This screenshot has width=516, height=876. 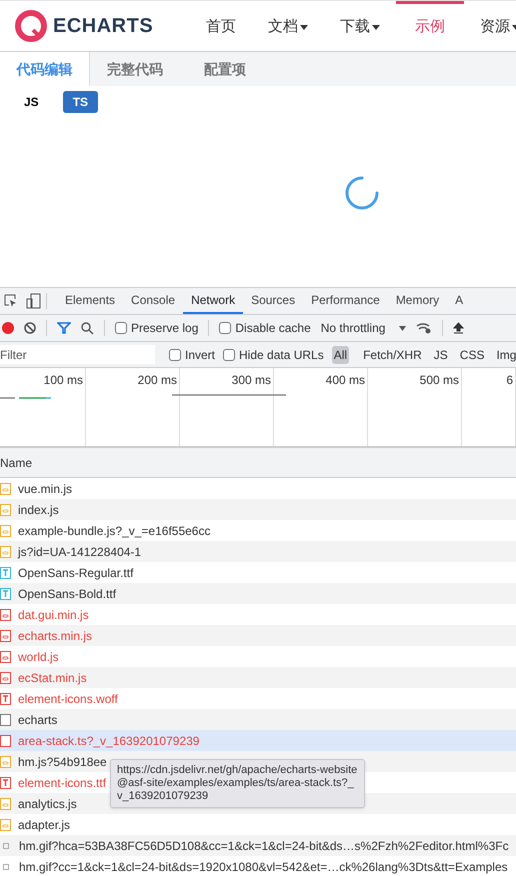 What do you see at coordinates (509, 378) in the screenshot?
I see `time-tick: 6` at bounding box center [509, 378].